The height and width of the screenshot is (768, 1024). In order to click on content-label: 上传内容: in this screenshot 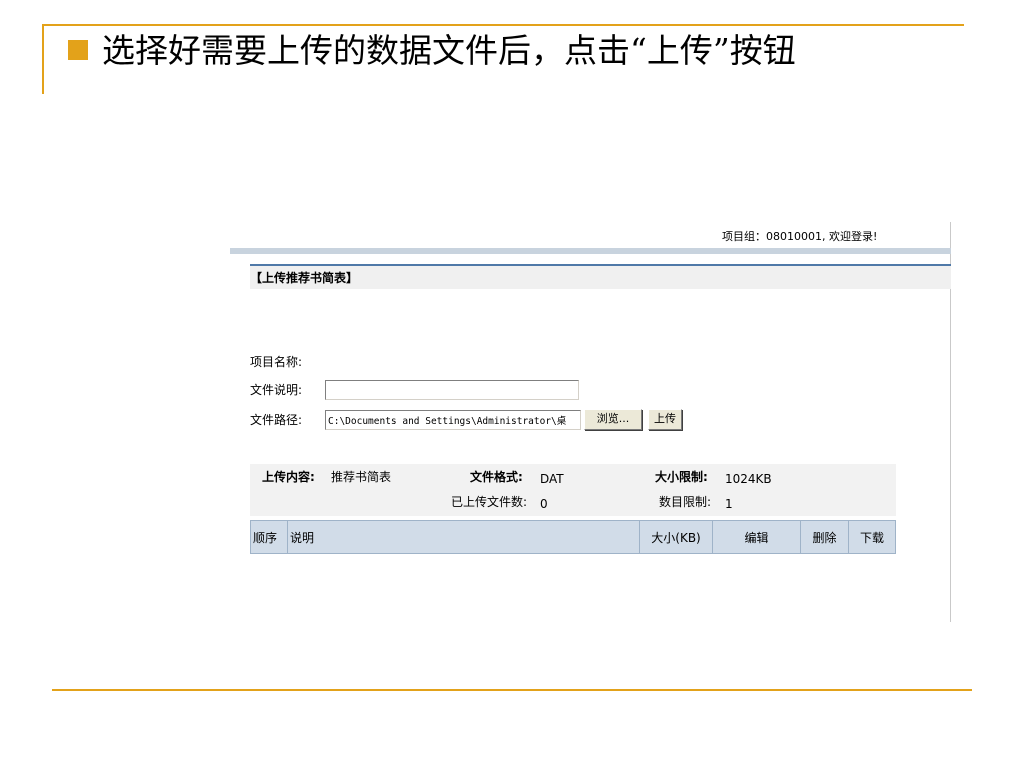, I will do `click(288, 477)`.